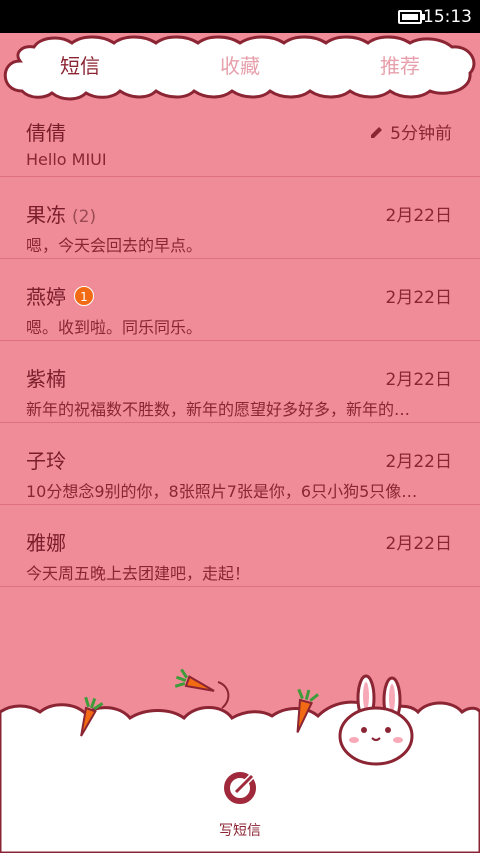 This screenshot has height=853, width=480. Describe the element at coordinates (400, 65) in the screenshot. I see `tab-recommend: 推荐` at that location.